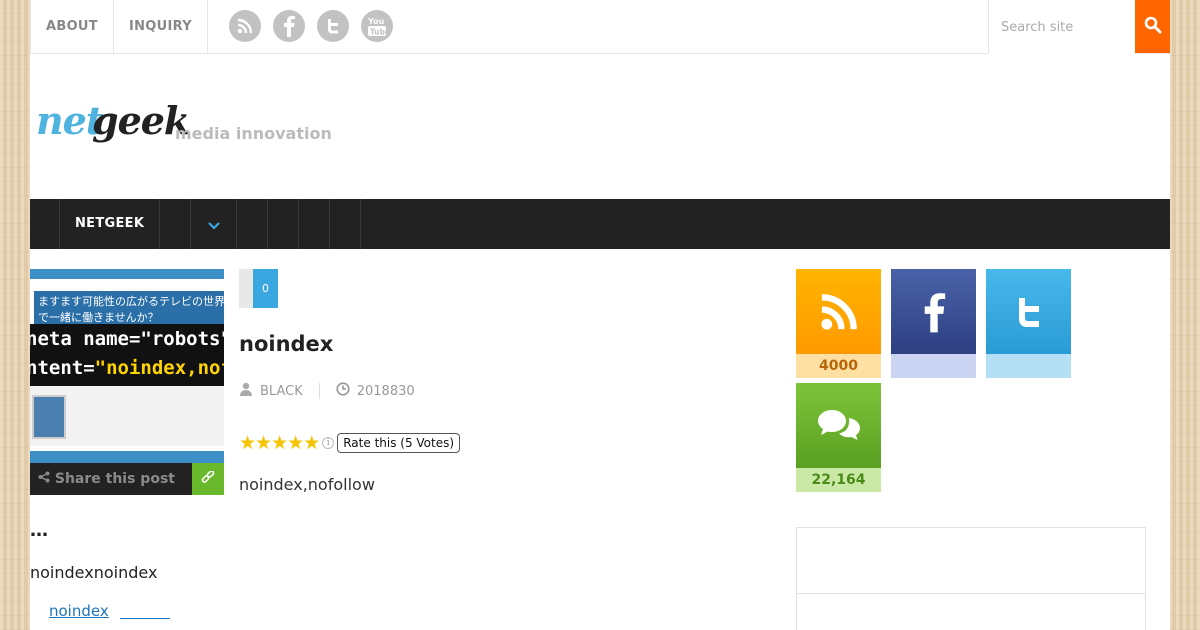 Image resolution: width=1200 pixels, height=630 pixels. Describe the element at coordinates (319, 391) in the screenshot. I see `meta-divider` at that location.